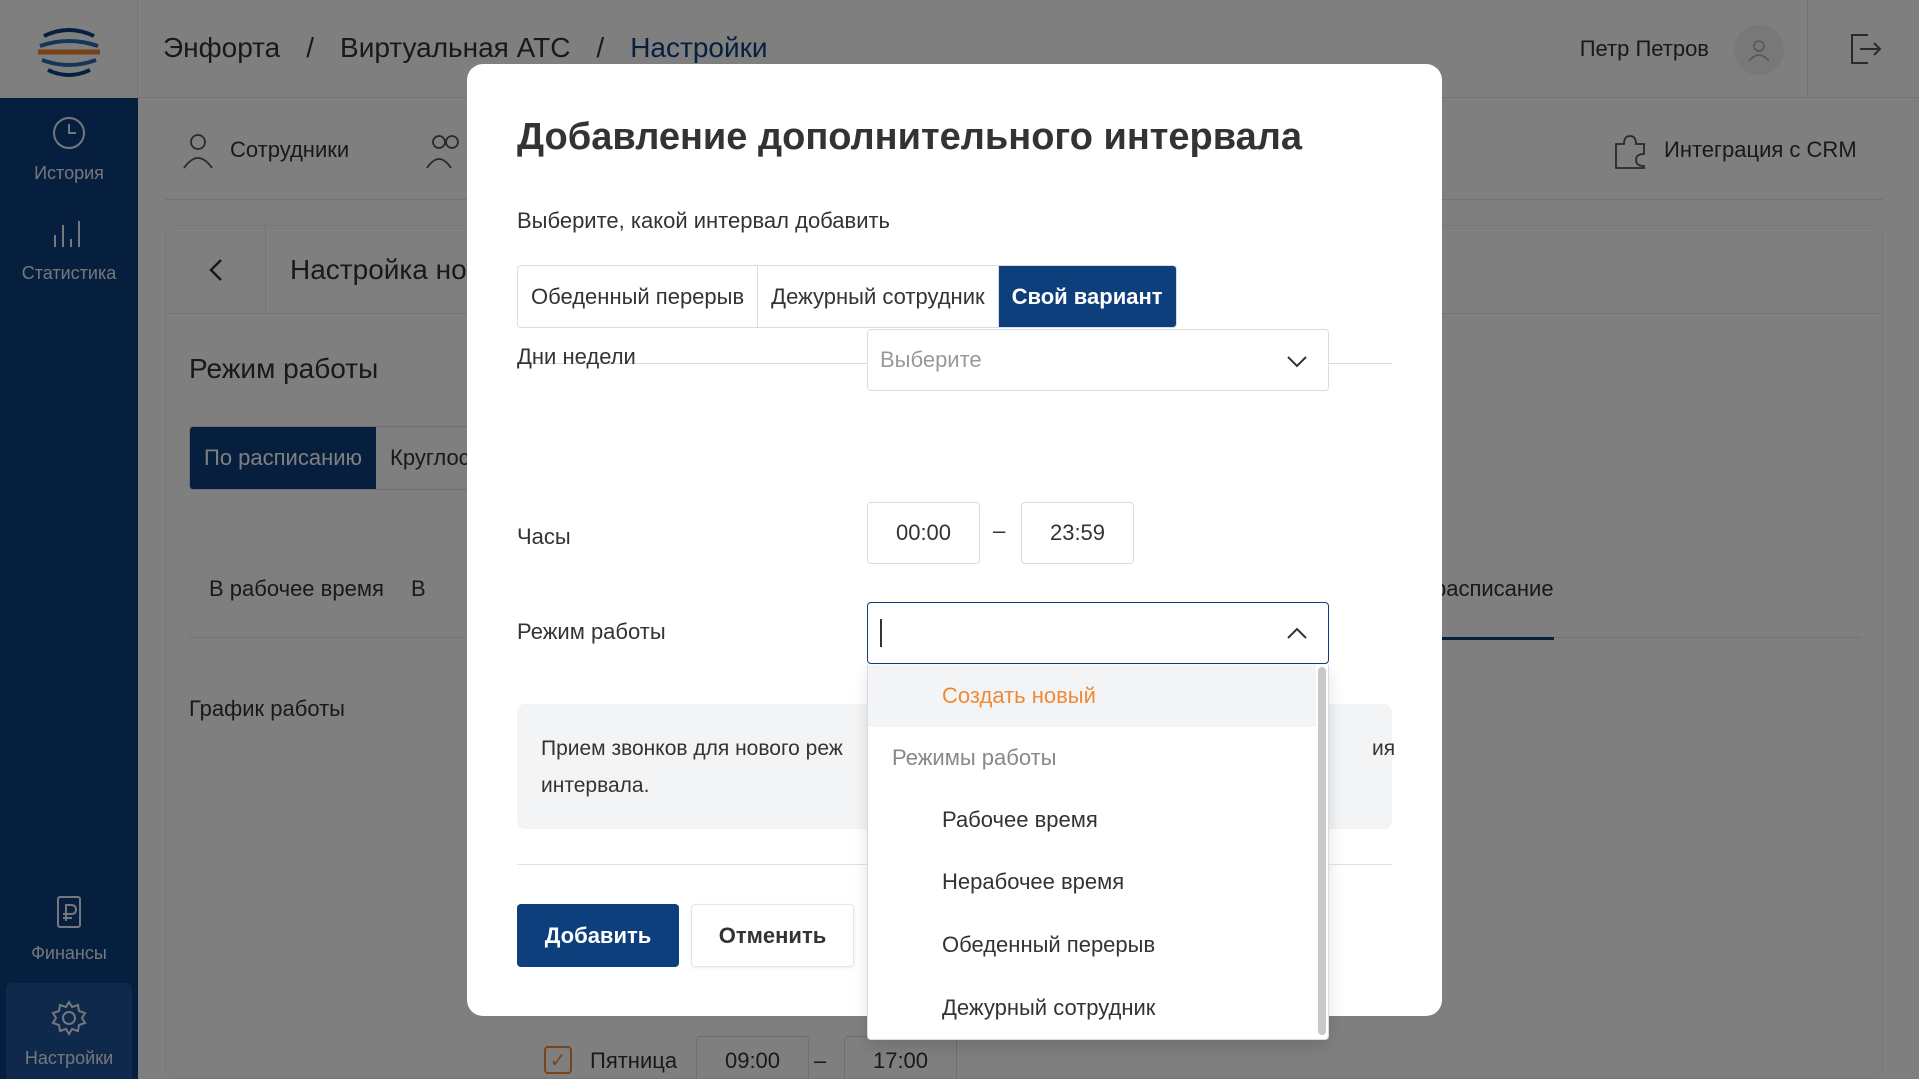  Describe the element at coordinates (1092, 820) in the screenshot. I see `dropdown-item-working-time: Рабочее время` at that location.